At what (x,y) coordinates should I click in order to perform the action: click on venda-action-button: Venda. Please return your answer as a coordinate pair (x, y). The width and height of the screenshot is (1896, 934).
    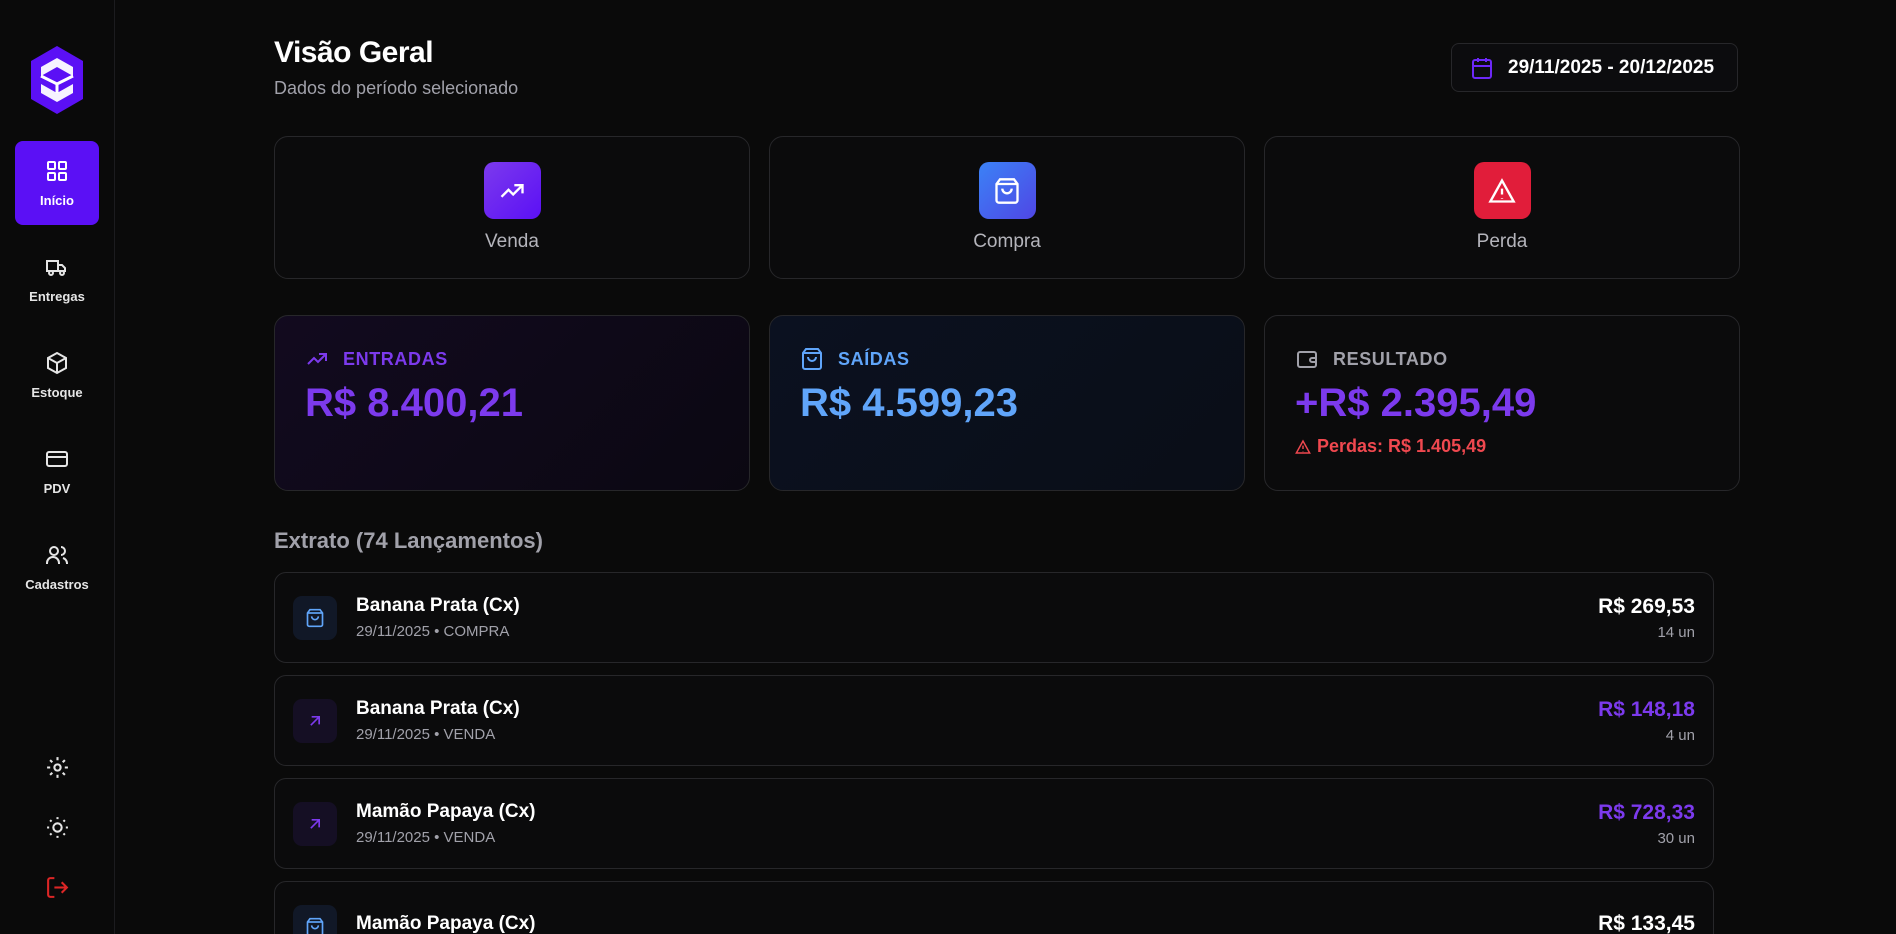
    Looking at the image, I should click on (512, 207).